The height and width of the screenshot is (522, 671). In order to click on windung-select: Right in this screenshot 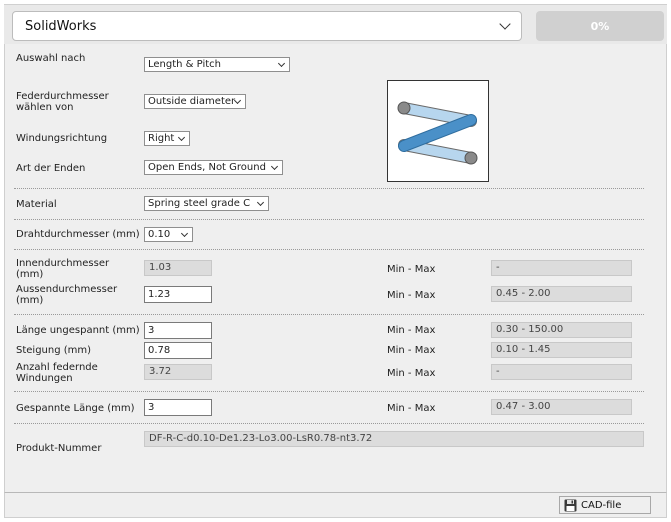, I will do `click(167, 138)`.